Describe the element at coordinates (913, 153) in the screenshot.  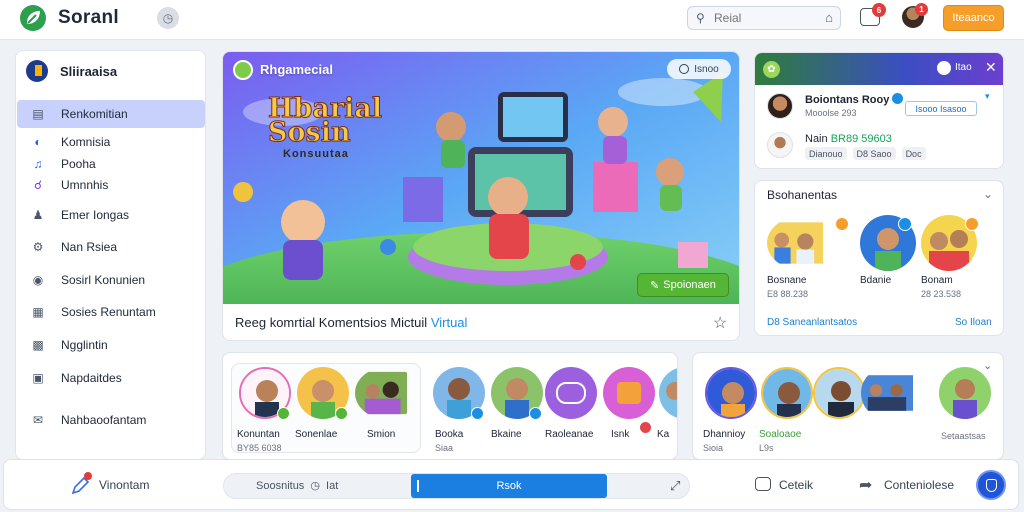
I see `tag: Doc` at that location.